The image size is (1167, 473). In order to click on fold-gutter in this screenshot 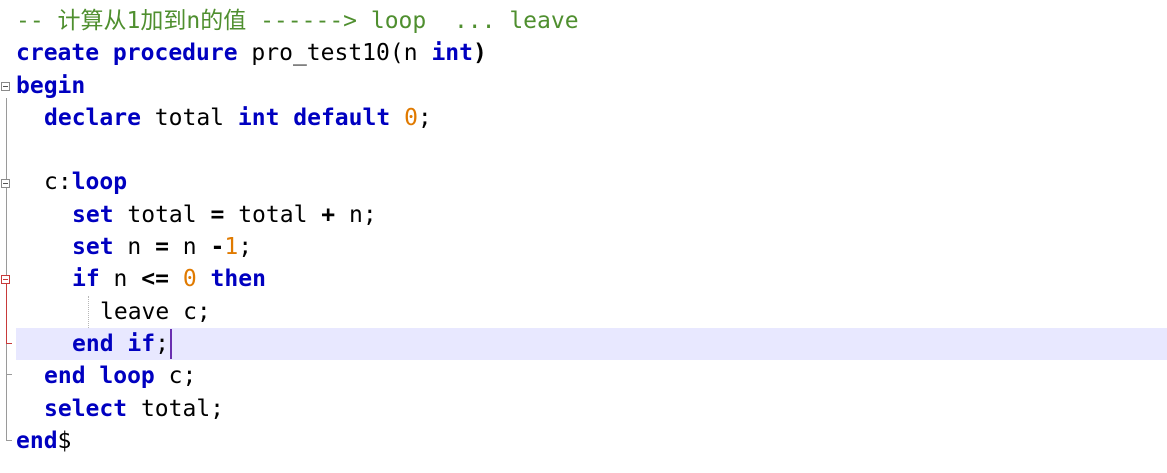, I will do `click(7, 236)`.